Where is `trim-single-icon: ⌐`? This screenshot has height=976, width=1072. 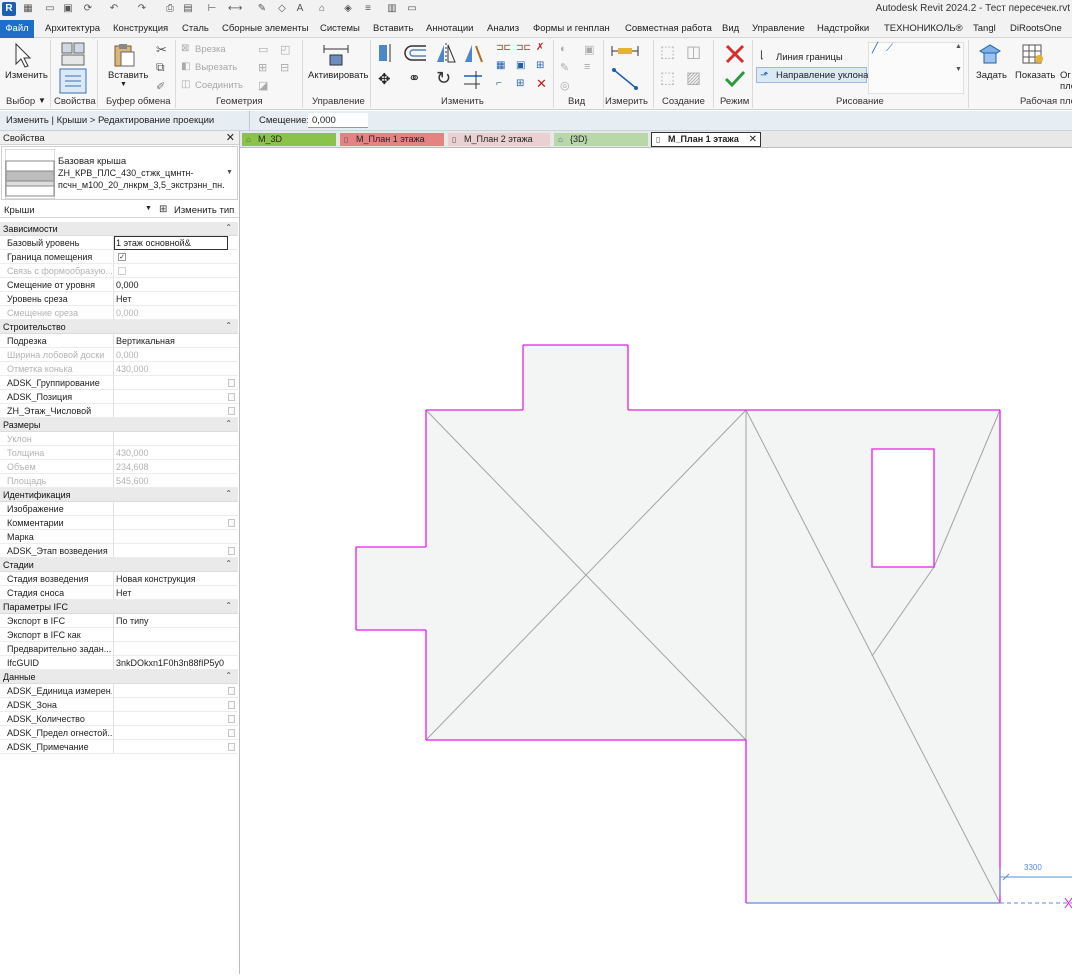 trim-single-icon: ⌐ is located at coordinates (499, 83).